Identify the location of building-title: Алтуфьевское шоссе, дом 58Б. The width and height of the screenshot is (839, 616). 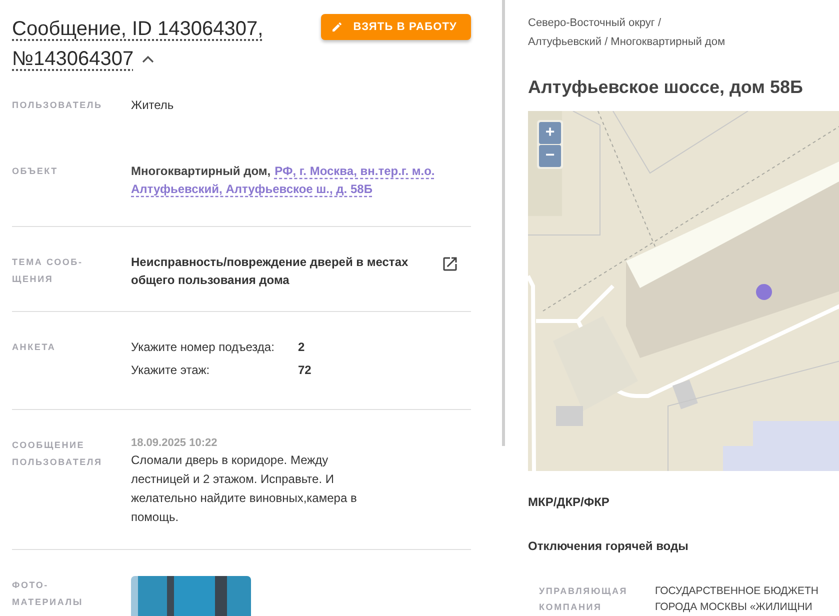
(666, 87).